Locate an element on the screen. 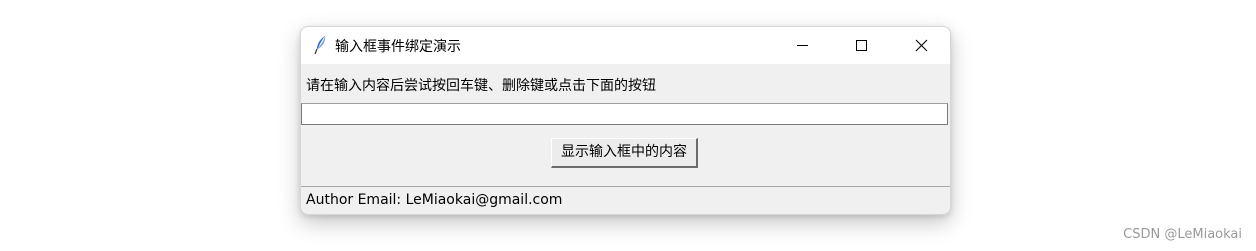 This screenshot has height=251, width=1256. minimize-icon is located at coordinates (802, 45).